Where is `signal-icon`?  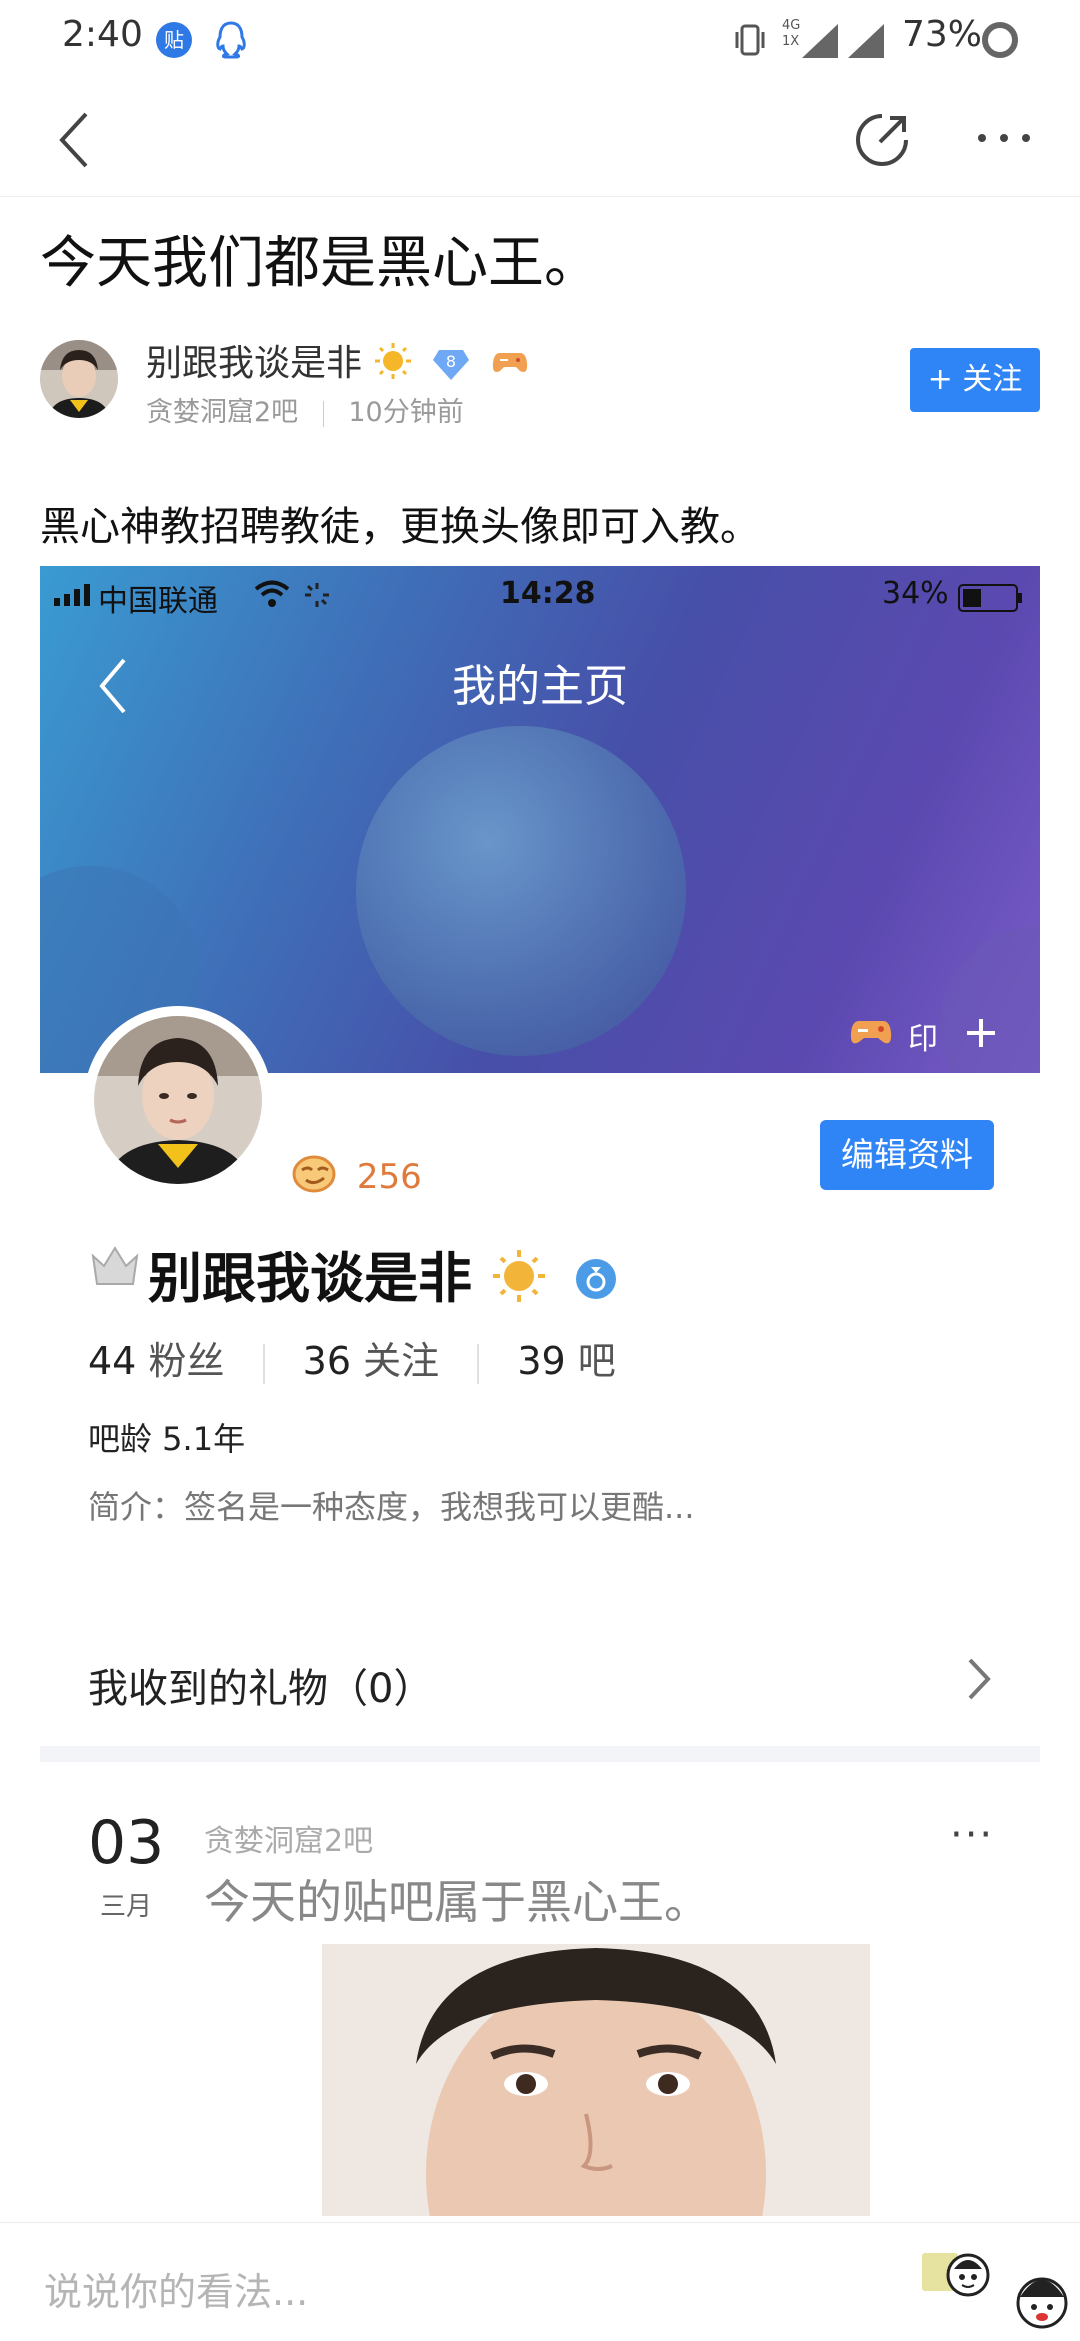
signal-icon is located at coordinates (845, 42).